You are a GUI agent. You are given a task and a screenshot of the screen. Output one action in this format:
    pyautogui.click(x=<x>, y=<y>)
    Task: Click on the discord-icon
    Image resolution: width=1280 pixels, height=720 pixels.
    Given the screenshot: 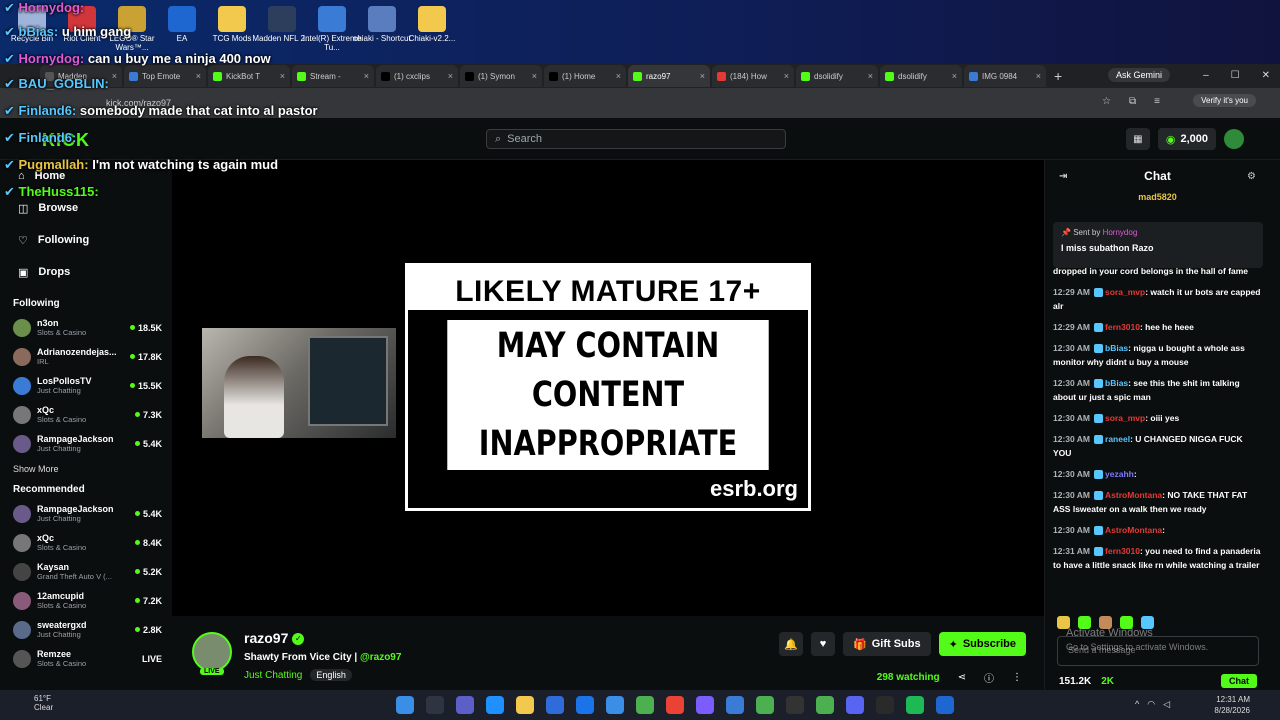 What is the action you would take?
    pyautogui.click(x=855, y=705)
    